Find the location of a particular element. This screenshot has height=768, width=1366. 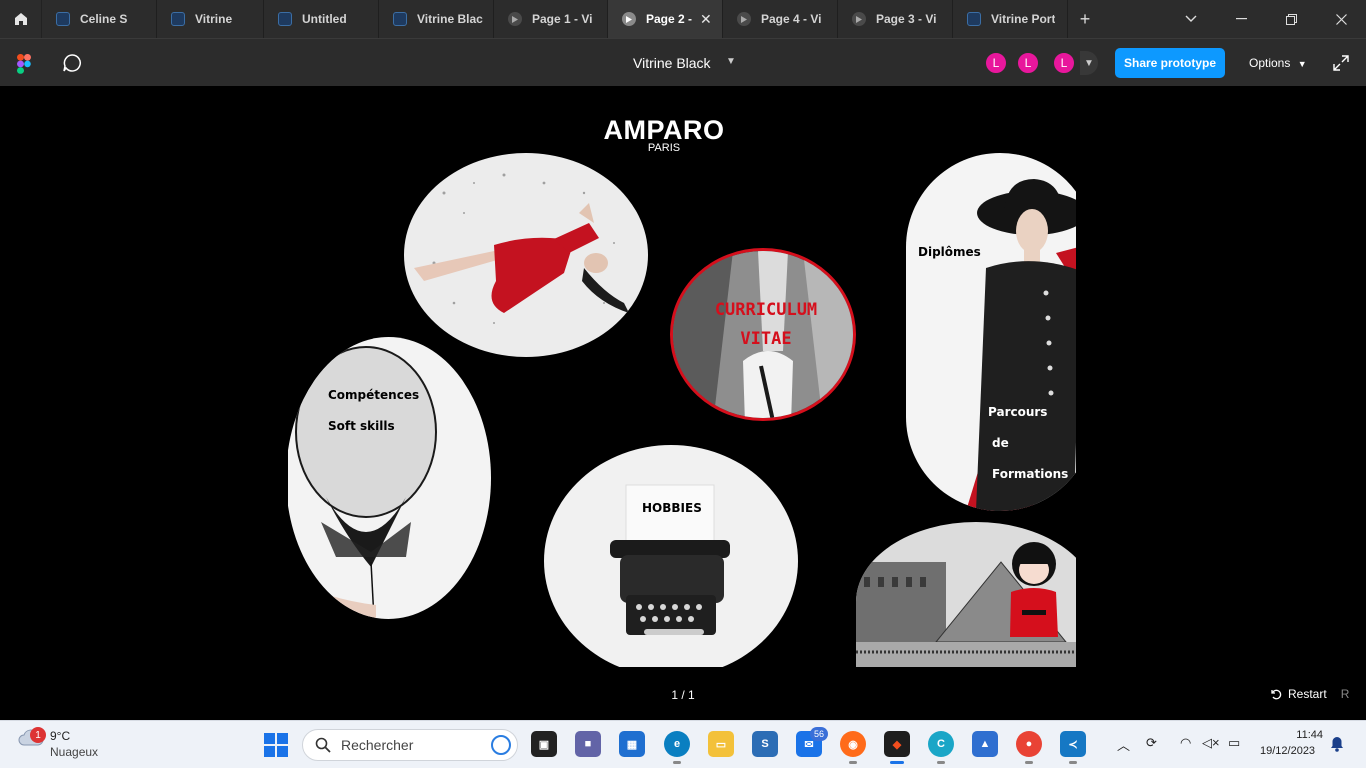

bell-icon is located at coordinates (1337, 744).